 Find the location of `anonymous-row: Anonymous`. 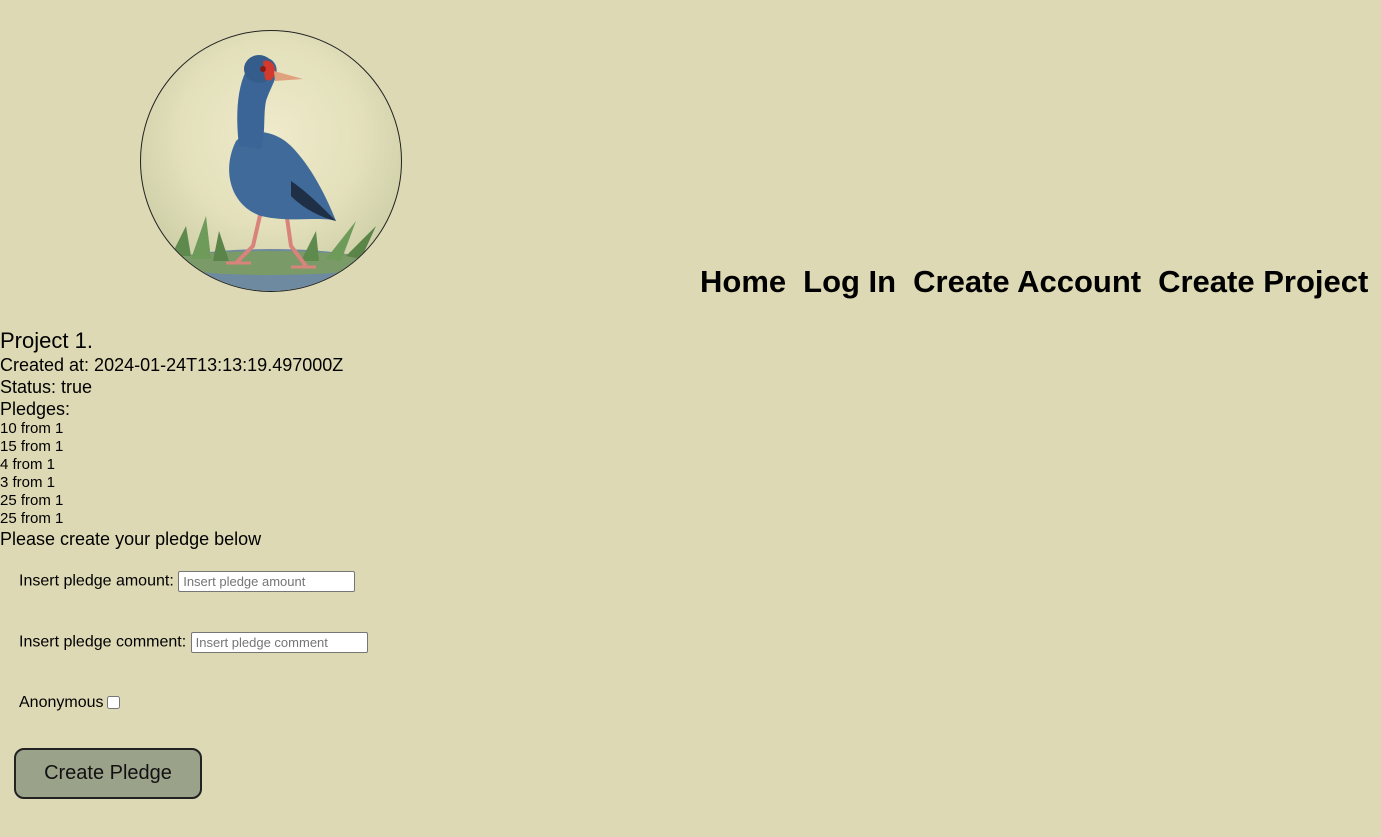

anonymous-row: Anonymous is located at coordinates (69, 703).